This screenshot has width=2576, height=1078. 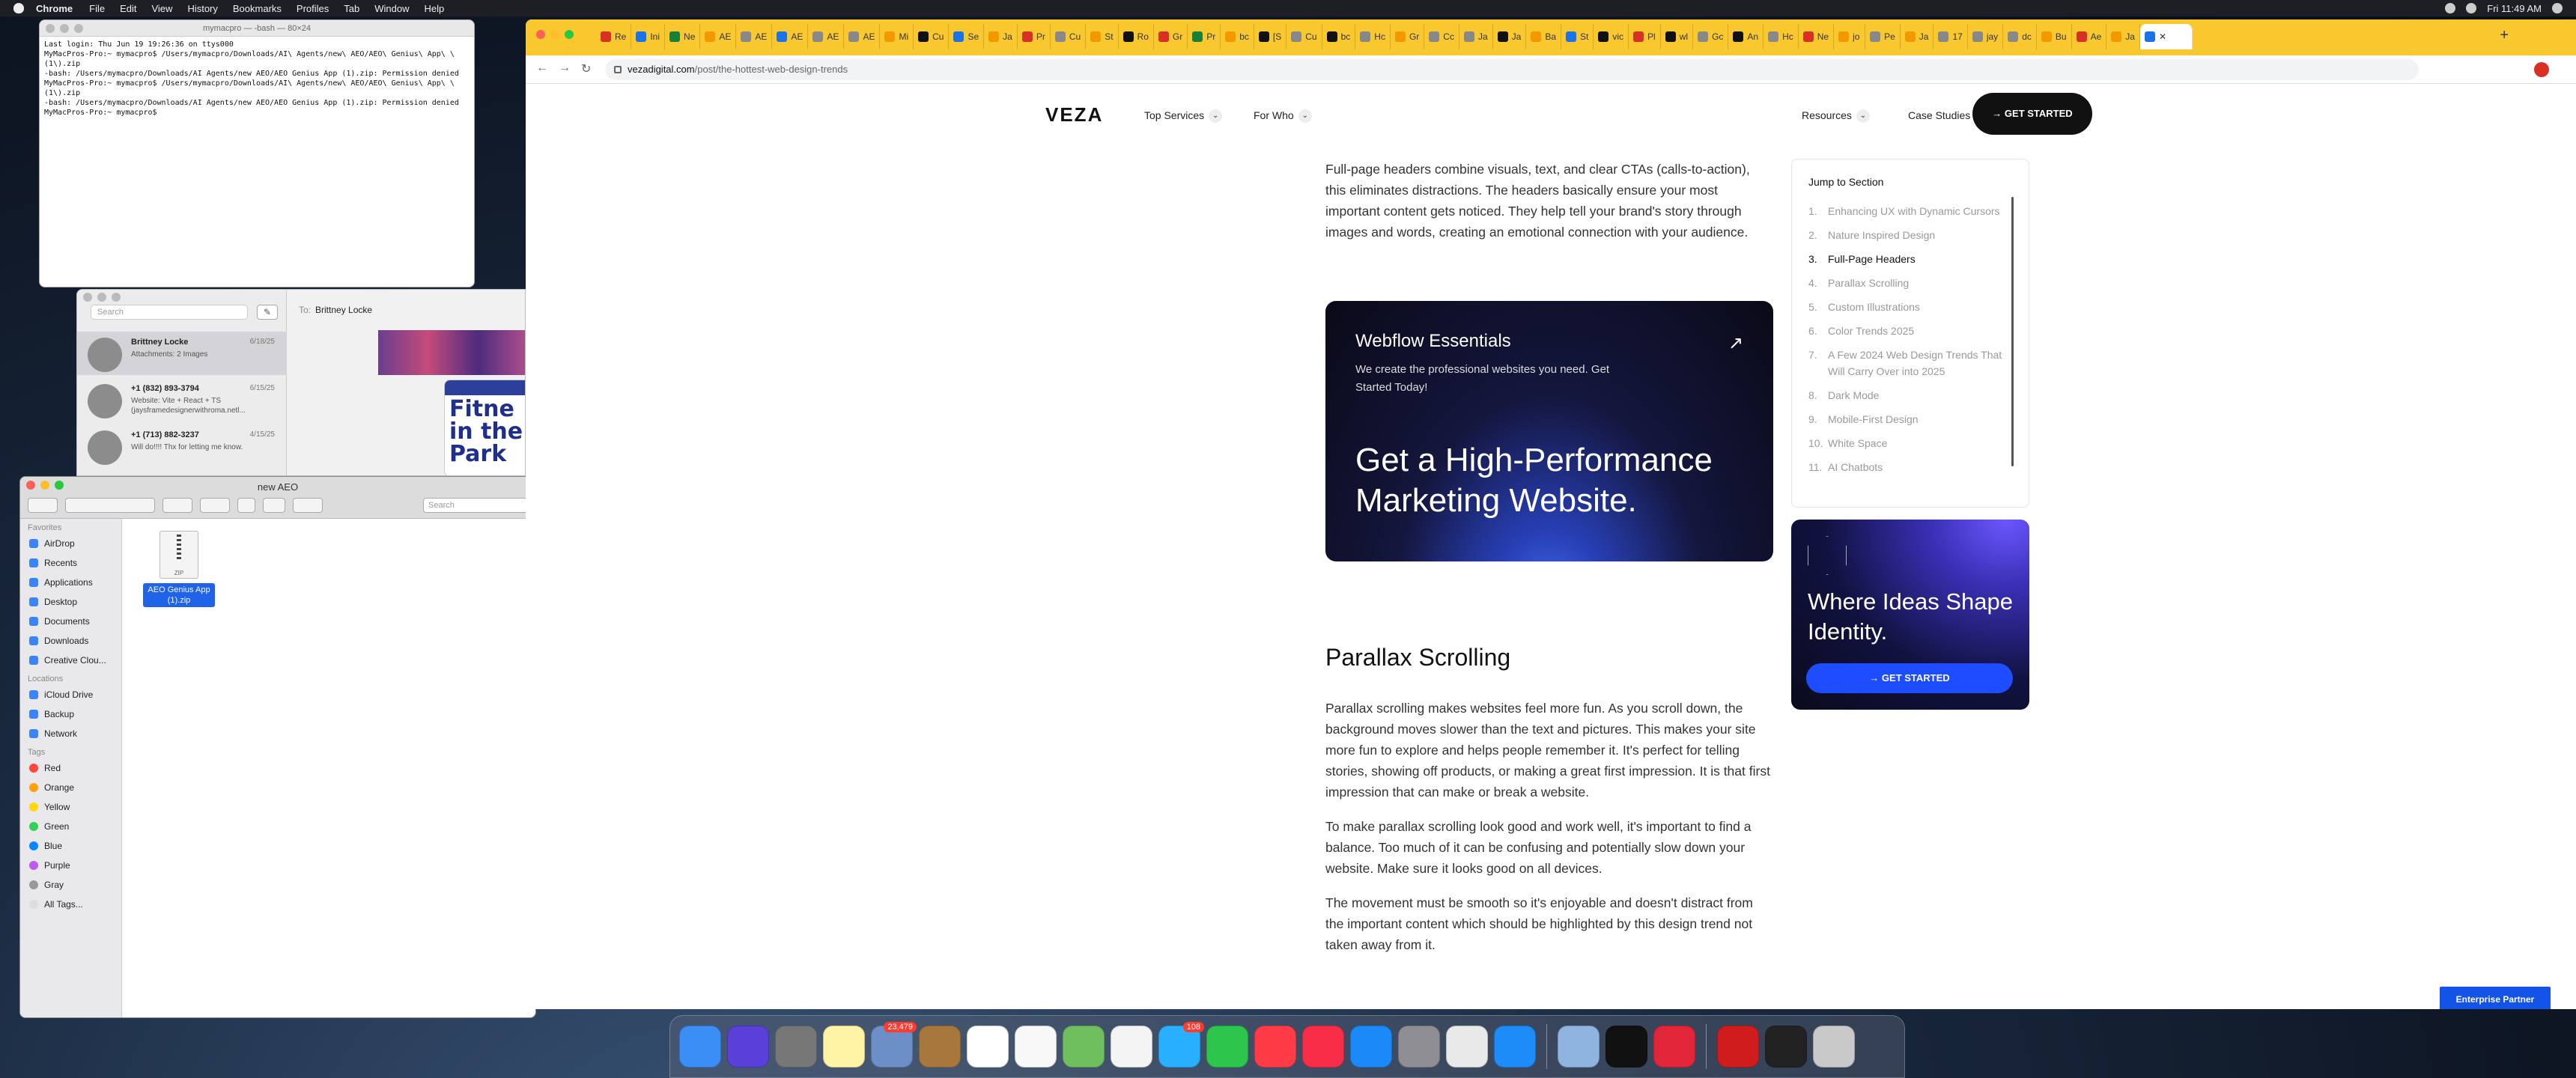 What do you see at coordinates (1905, 259) in the screenshot?
I see `toc-item: 3. Full-Page Headers` at bounding box center [1905, 259].